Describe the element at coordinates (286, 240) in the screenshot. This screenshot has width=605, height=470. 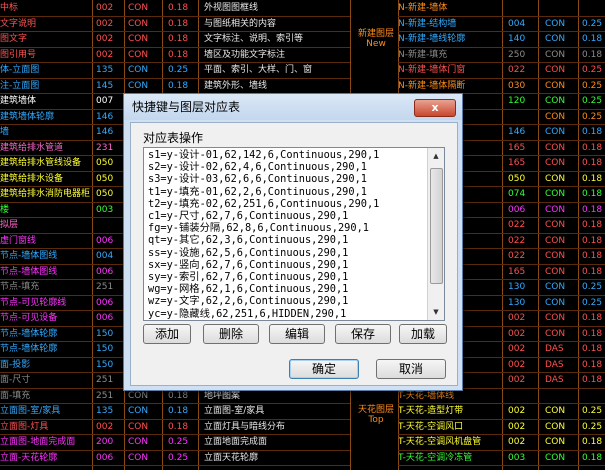
I see `mapping-line: qt=y-其它,62,3,6,Continuous,290,1` at that location.